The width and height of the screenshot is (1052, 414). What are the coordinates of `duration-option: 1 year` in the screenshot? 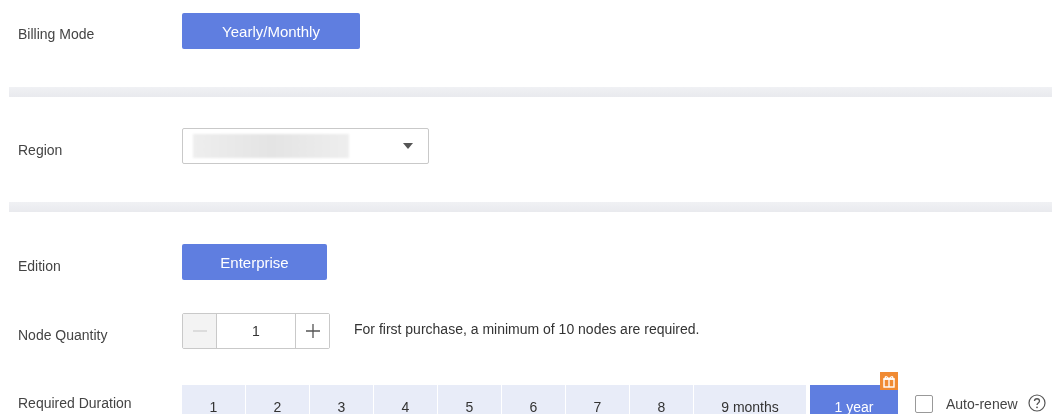 It's located at (854, 399).